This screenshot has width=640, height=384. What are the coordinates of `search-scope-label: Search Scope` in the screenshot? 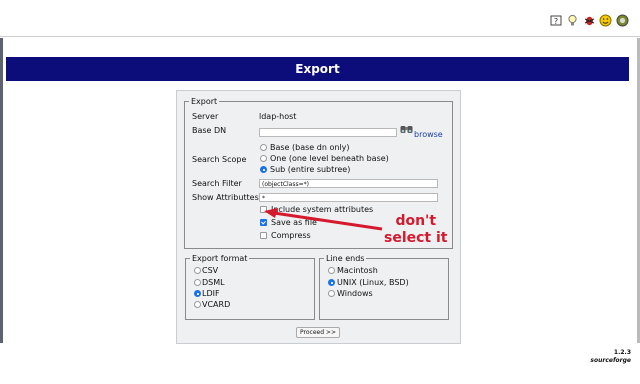 It's located at (219, 159).